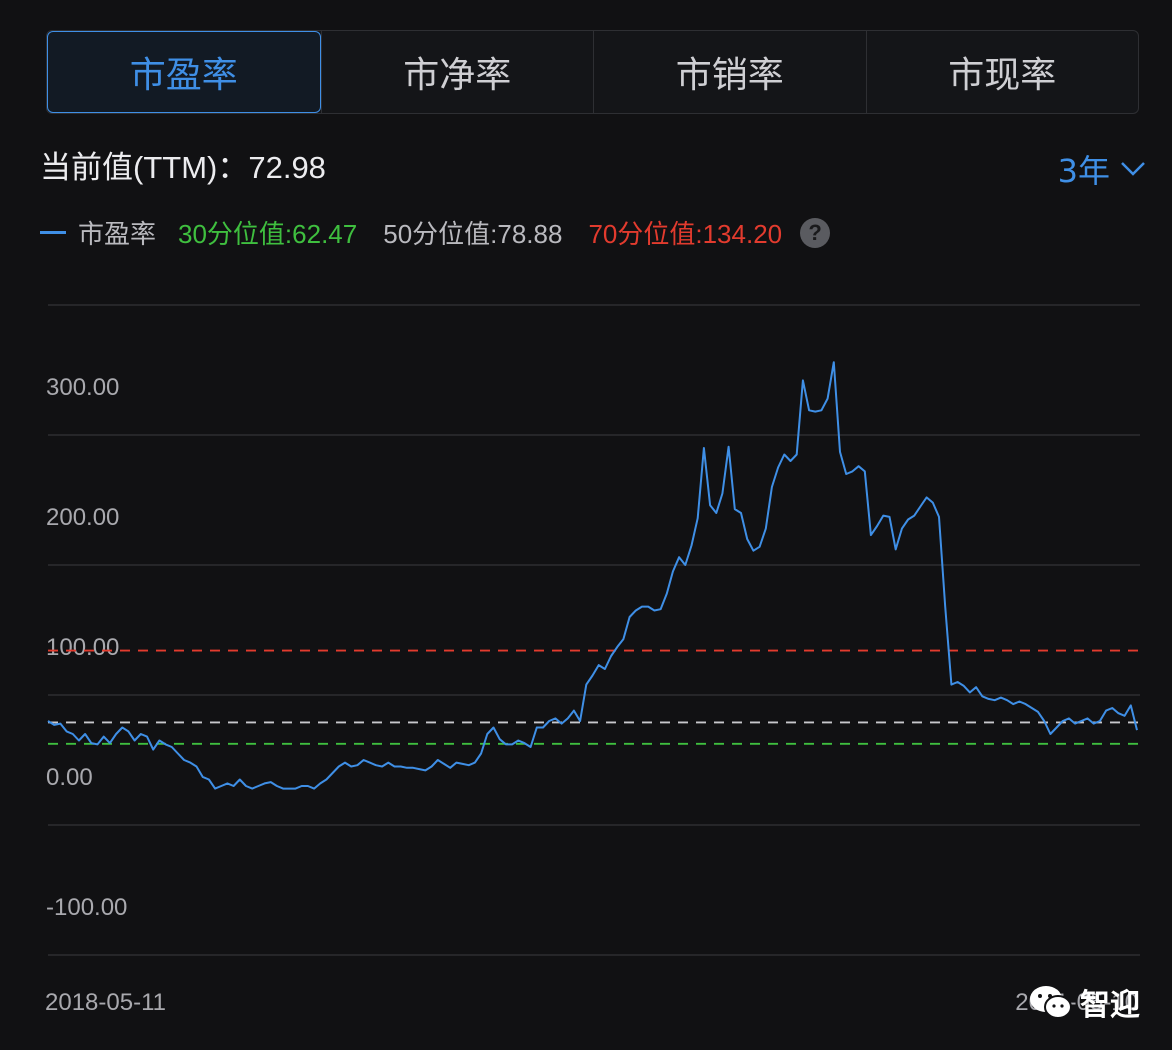  Describe the element at coordinates (82, 647) in the screenshot. I see `y-tick-label: 100.00` at that location.